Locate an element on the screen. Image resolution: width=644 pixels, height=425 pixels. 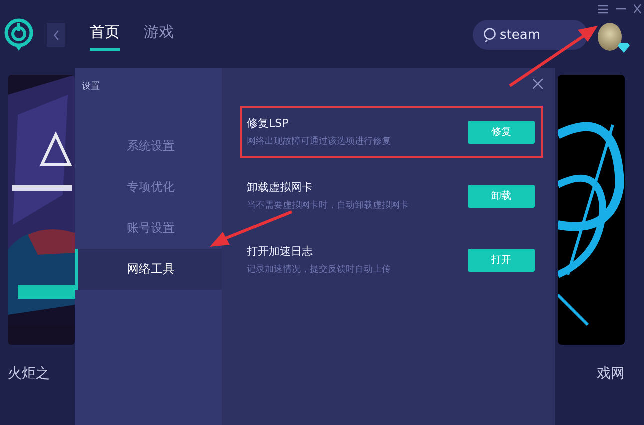
game-title: 戏网 is located at coordinates (611, 374).